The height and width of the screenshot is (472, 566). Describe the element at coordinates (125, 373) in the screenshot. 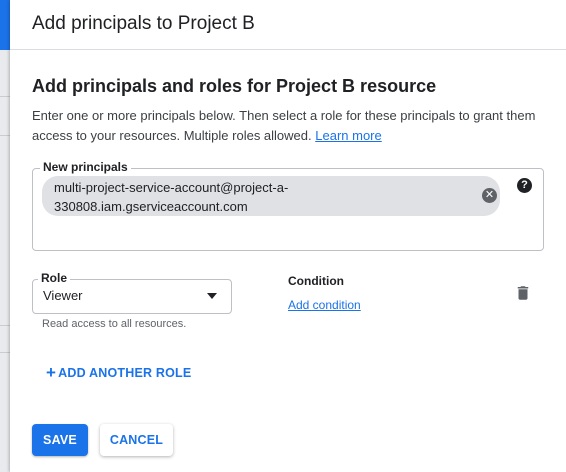

I see `add-another-role-label: ADD ANOTHER ROLE` at that location.